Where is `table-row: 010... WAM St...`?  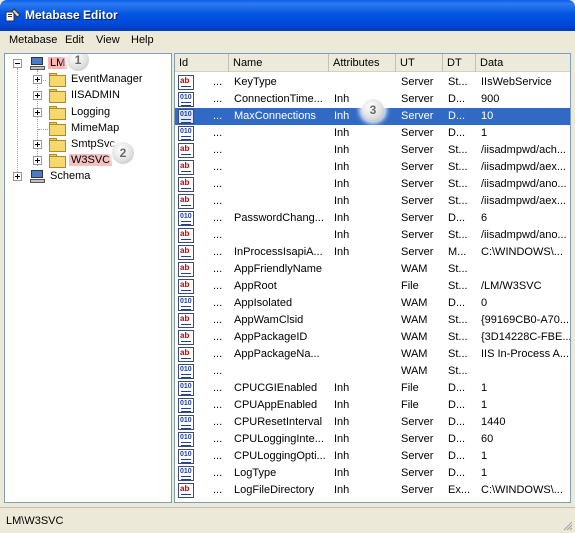 table-row: 010... WAM St... is located at coordinates (372, 371).